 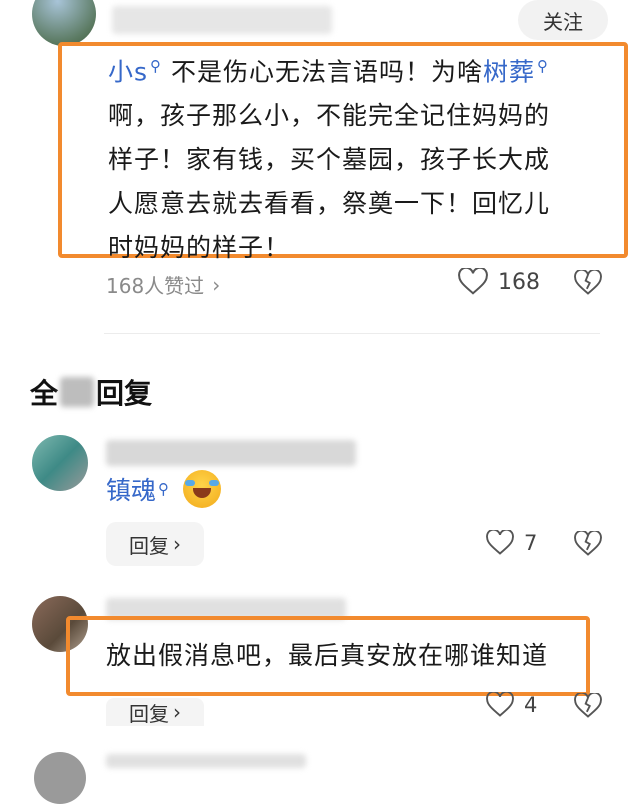 What do you see at coordinates (322, 72) in the screenshot?
I see `comment-text: 不是伤心无法言语吗！为啥` at bounding box center [322, 72].